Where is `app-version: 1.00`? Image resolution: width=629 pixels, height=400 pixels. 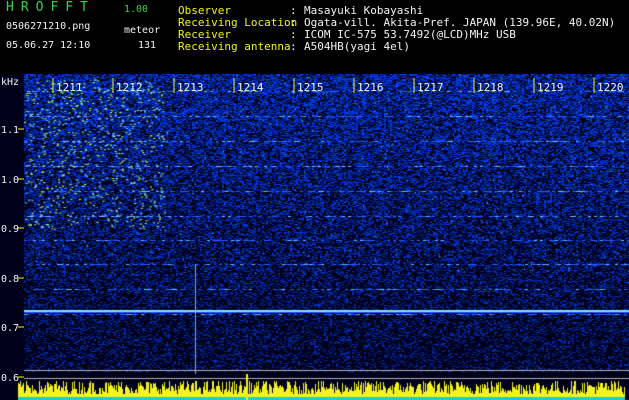 app-version: 1.00 is located at coordinates (136, 9).